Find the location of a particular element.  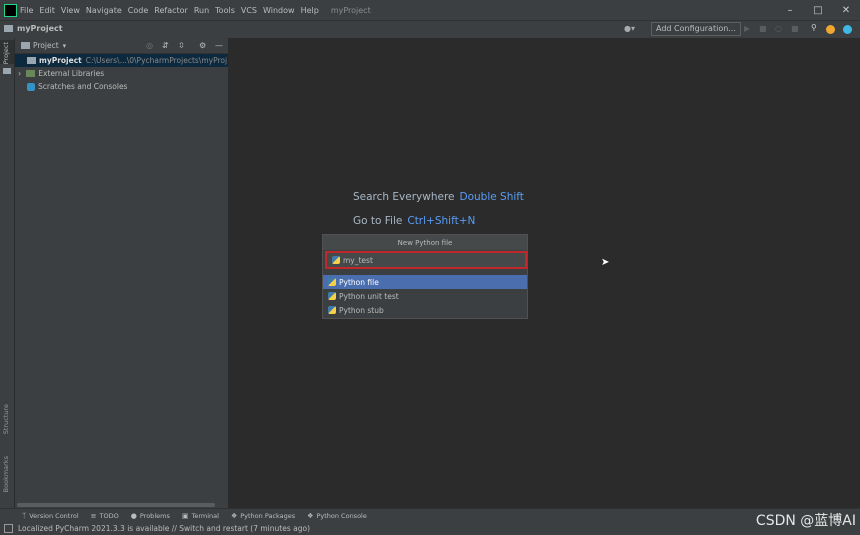

mouse-cursor-icon: ➤ is located at coordinates (605, 262).